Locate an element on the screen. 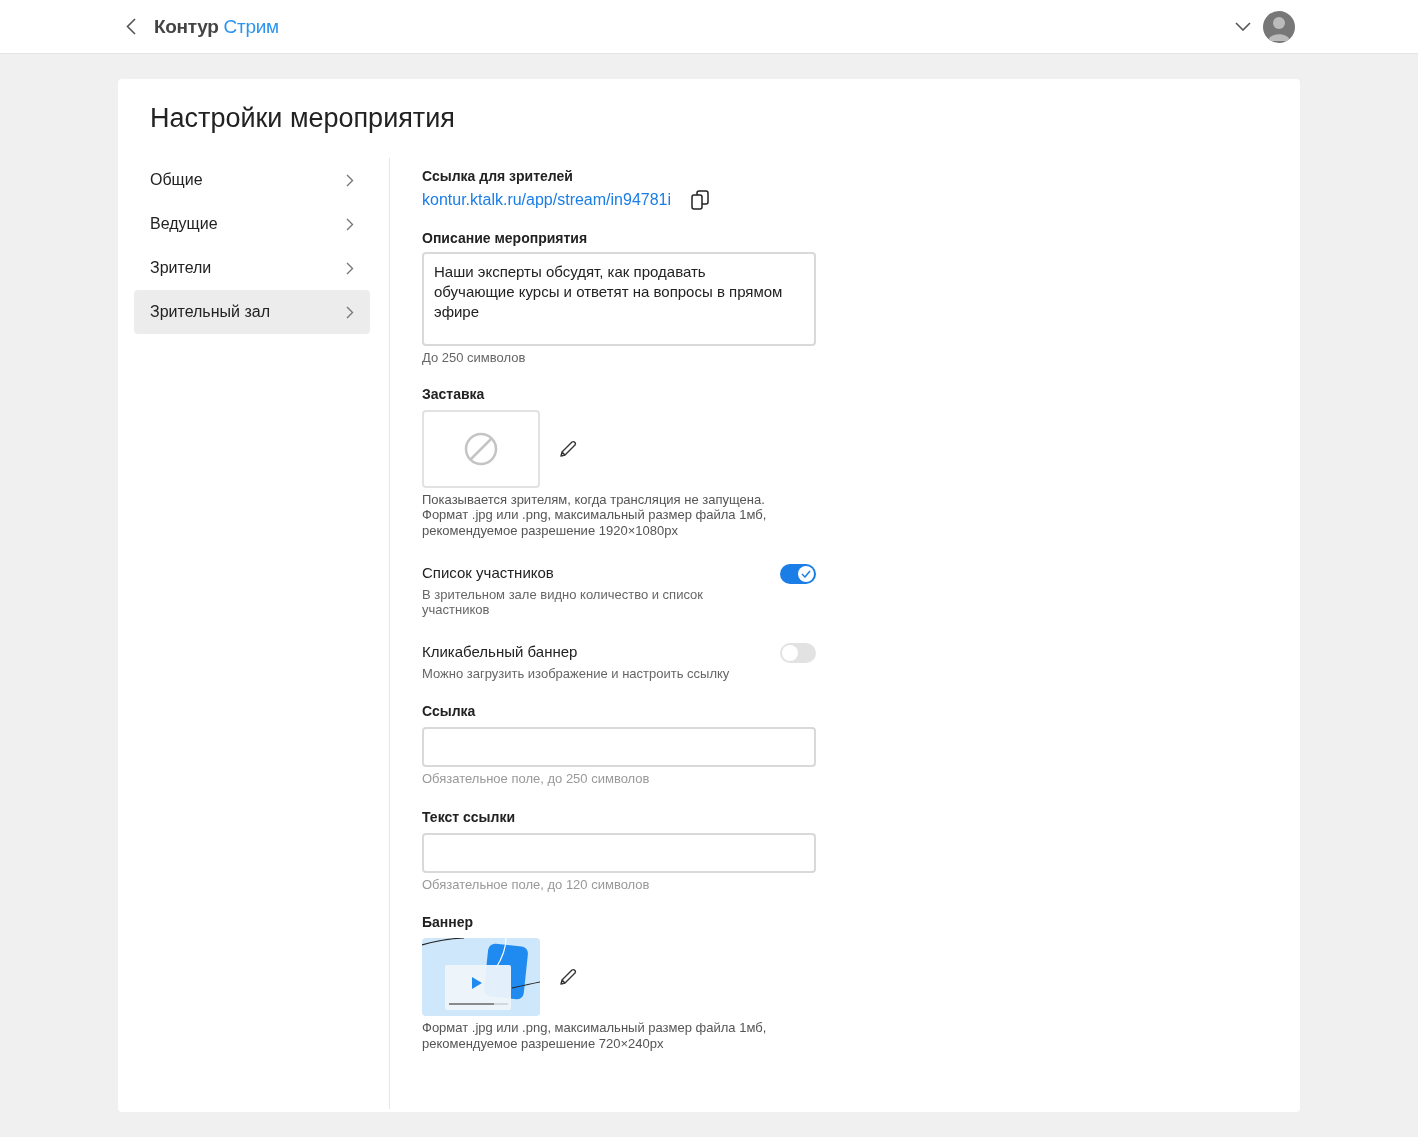 This screenshot has width=1418, height=1137. copy-icon is located at coordinates (700, 200).